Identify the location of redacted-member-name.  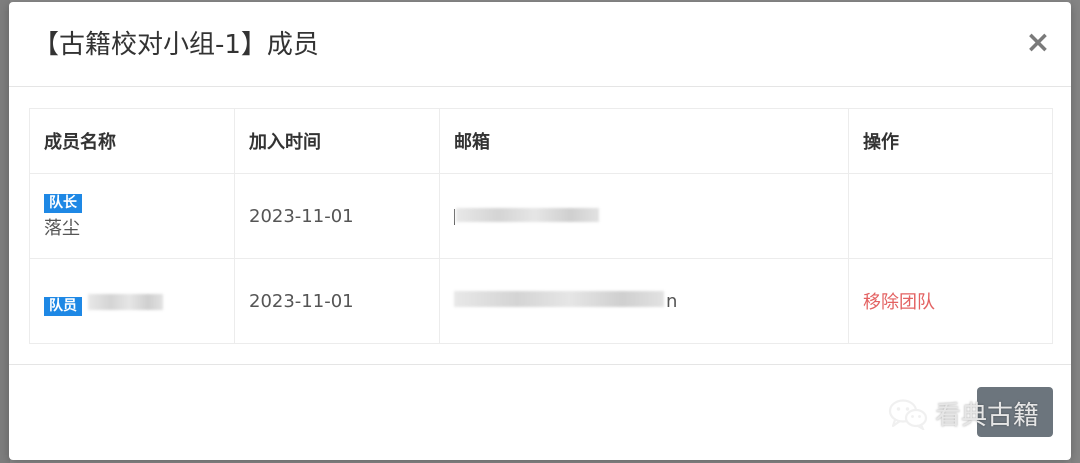
(125, 302).